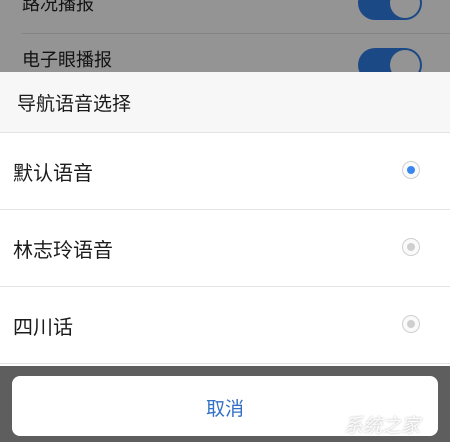 Image resolution: width=450 pixels, height=442 pixels. Describe the element at coordinates (63, 250) in the screenshot. I see `option-label: 林志玲语音` at that location.